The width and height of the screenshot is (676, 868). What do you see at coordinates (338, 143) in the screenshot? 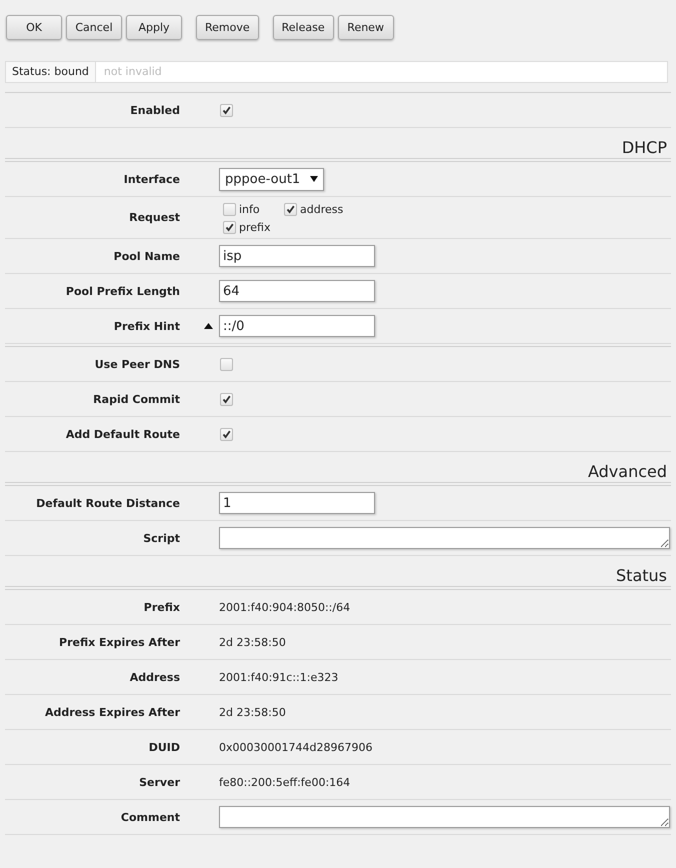
I see `section-title: DHCP` at bounding box center [338, 143].